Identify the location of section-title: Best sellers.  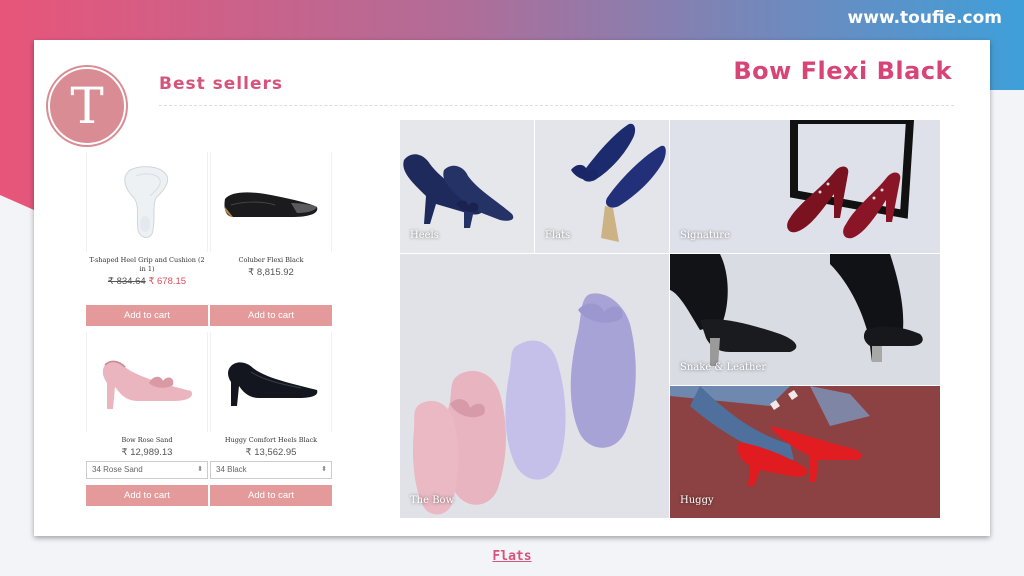
(221, 84).